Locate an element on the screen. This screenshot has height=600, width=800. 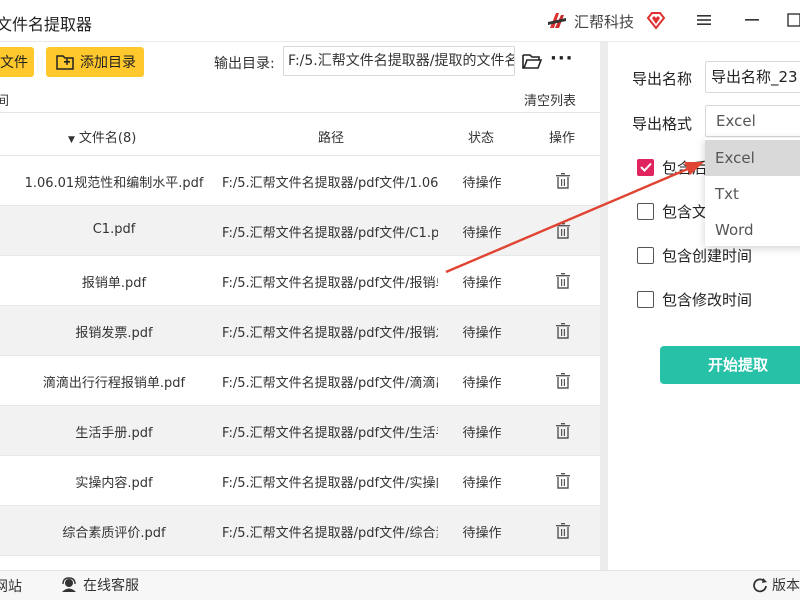
brand: 汇帮科技 is located at coordinates (590, 21).